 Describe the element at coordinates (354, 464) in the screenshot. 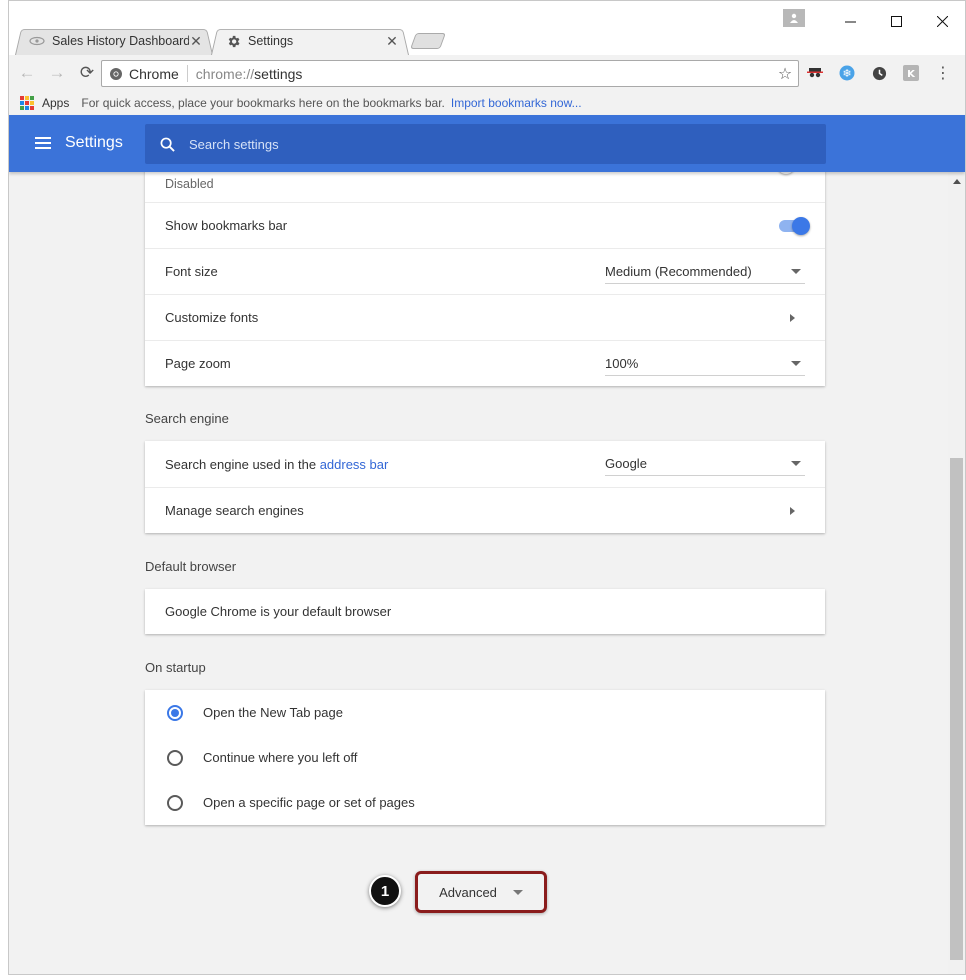

I see `address-bar-link: address bar` at that location.